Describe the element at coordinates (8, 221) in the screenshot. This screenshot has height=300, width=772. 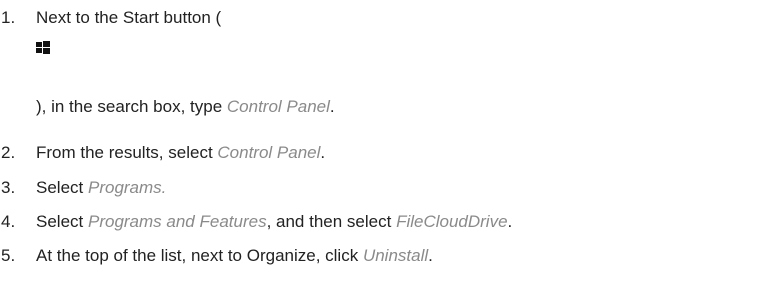
I see `step-number: 4.` at that location.